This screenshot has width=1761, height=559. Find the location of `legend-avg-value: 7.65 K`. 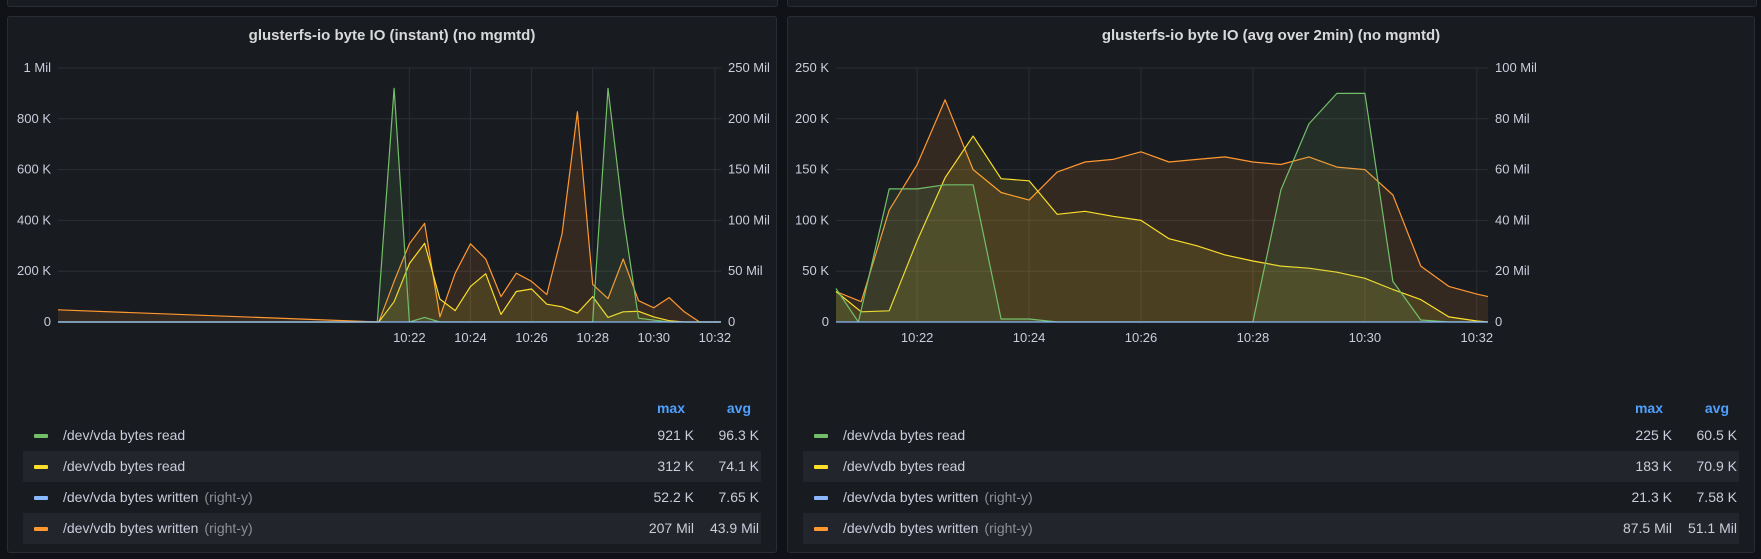

legend-avg-value: 7.65 K is located at coordinates (738, 497).